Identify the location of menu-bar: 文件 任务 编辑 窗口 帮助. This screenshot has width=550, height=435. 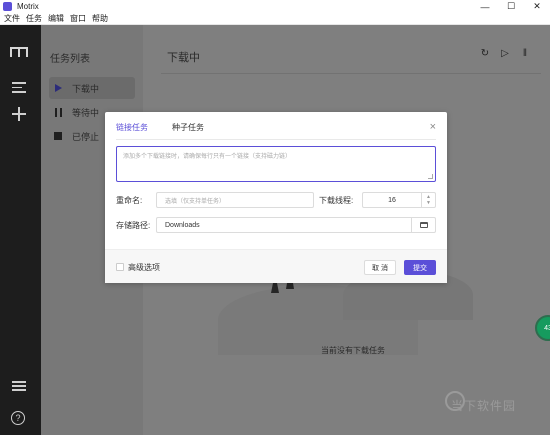
(275, 19).